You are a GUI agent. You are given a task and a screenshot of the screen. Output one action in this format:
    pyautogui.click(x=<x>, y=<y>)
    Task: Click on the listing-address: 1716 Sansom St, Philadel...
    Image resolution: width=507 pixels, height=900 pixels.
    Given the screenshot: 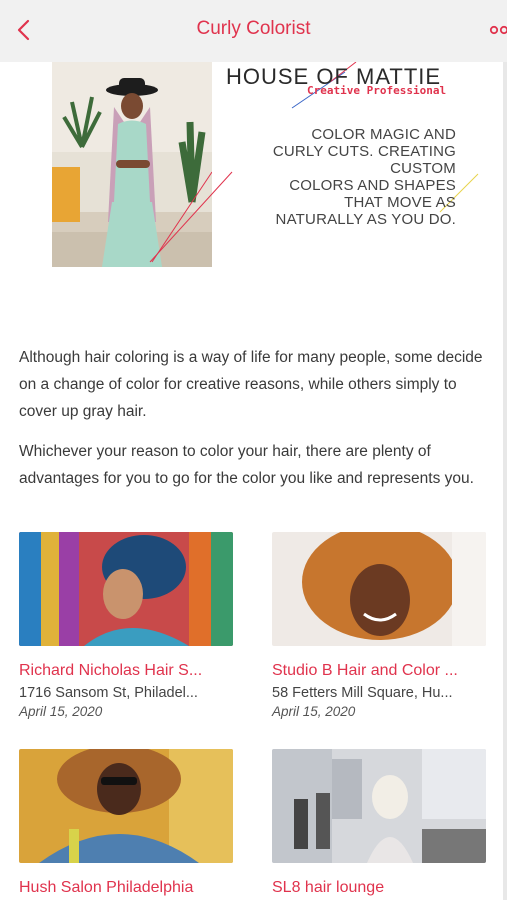 What is the action you would take?
    pyautogui.click(x=108, y=693)
    